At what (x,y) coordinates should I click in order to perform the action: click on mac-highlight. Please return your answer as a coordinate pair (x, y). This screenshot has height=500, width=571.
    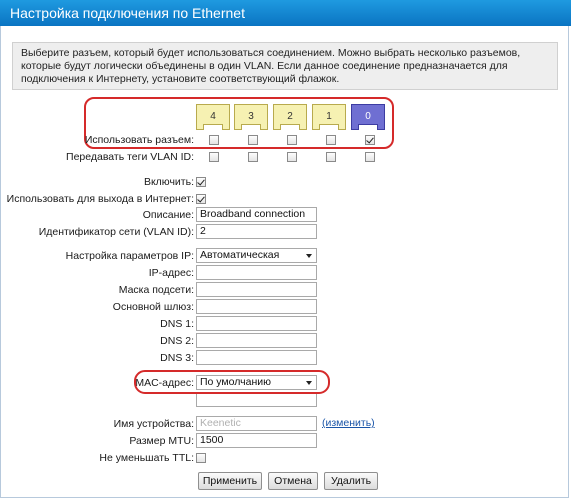
    Looking at the image, I should click on (232, 382).